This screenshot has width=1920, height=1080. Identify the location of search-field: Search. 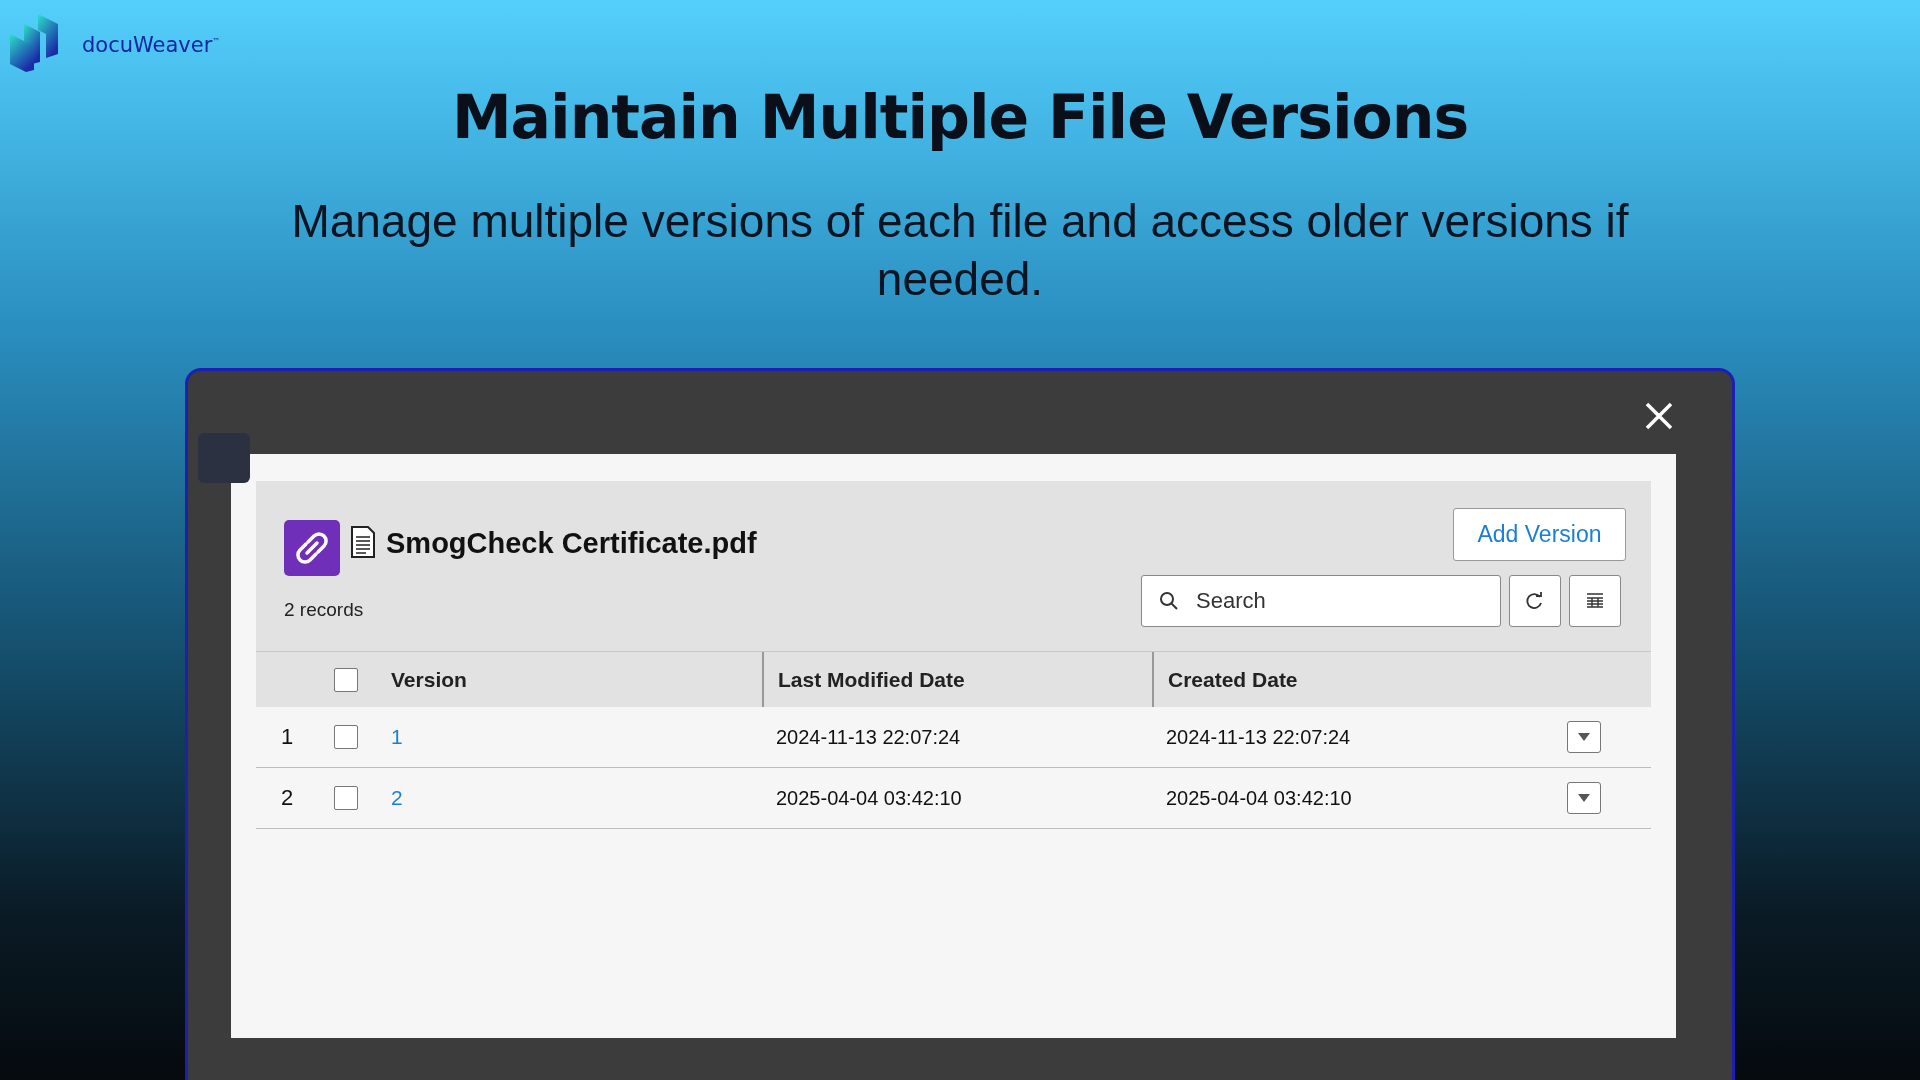
(1321, 601).